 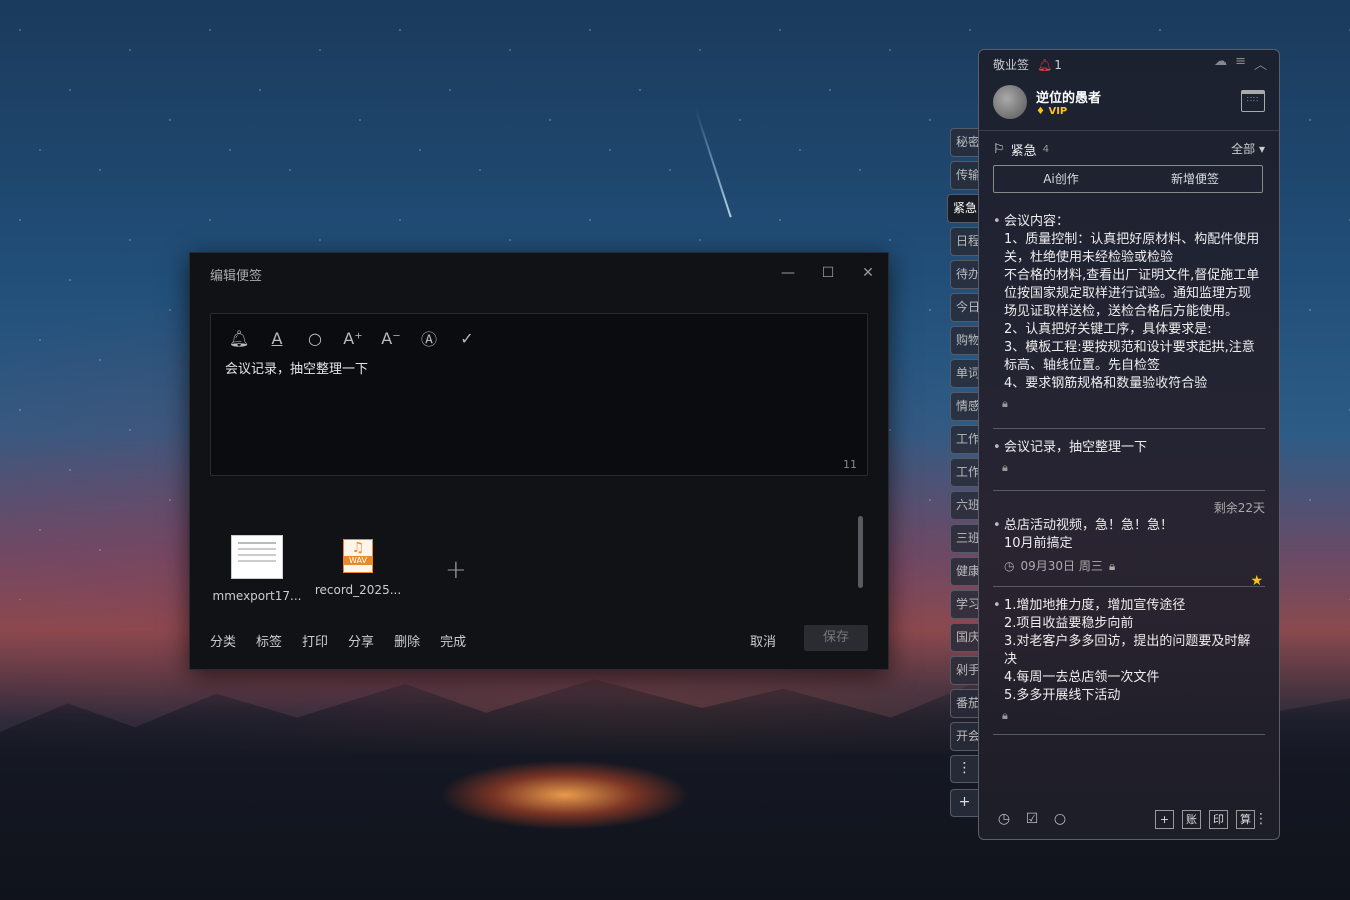 What do you see at coordinates (456, 570) in the screenshot?
I see `add-attachment-icon: +` at bounding box center [456, 570].